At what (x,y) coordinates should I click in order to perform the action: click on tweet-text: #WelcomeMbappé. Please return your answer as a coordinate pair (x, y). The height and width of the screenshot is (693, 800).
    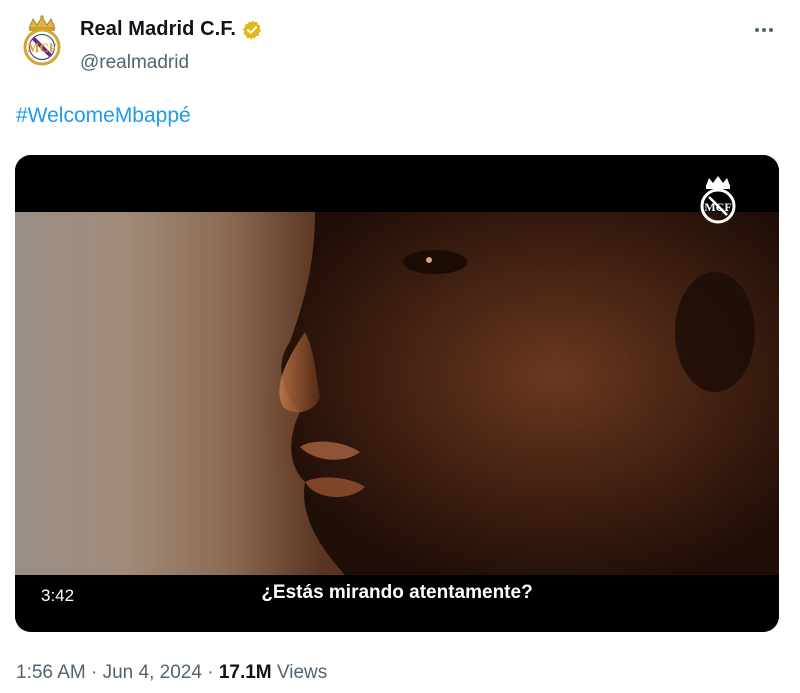
    Looking at the image, I should click on (103, 116).